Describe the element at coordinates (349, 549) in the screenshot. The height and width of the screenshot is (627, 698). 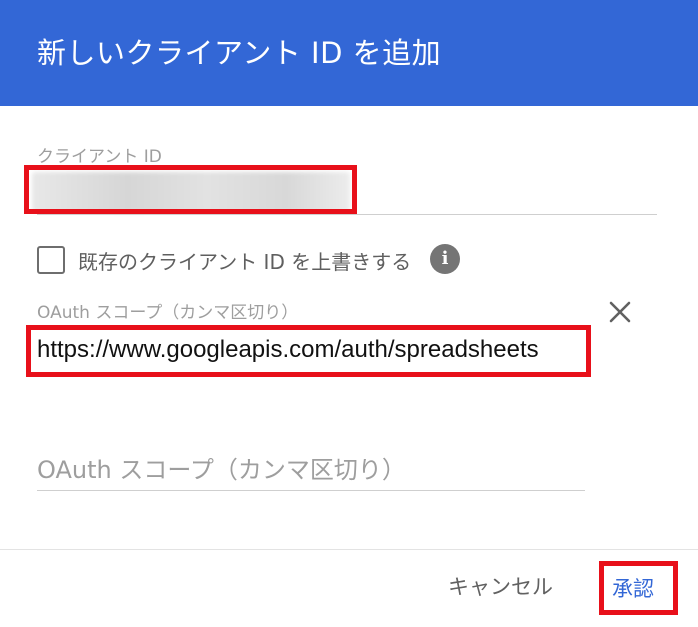
I see `footer-divider` at that location.